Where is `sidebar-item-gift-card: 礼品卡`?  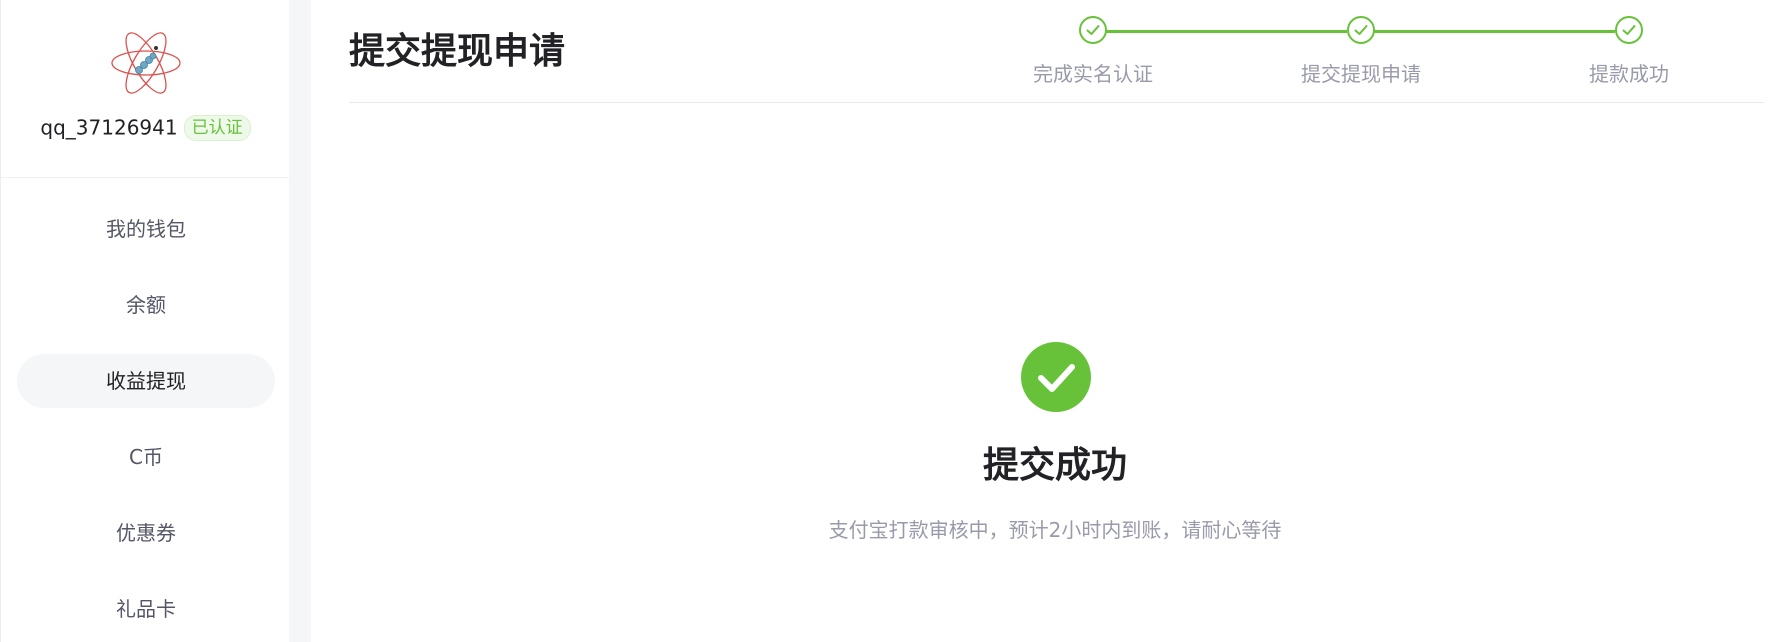
sidebar-item-gift-card: 礼品卡 is located at coordinates (146, 609).